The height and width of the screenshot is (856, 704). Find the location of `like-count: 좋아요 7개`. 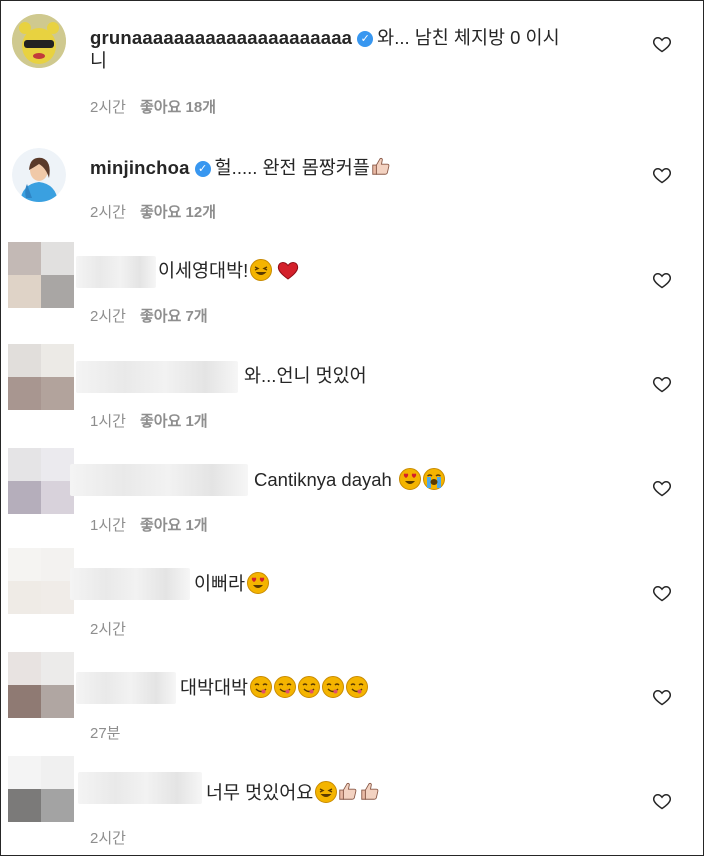

like-count: 좋아요 7개 is located at coordinates (174, 316).